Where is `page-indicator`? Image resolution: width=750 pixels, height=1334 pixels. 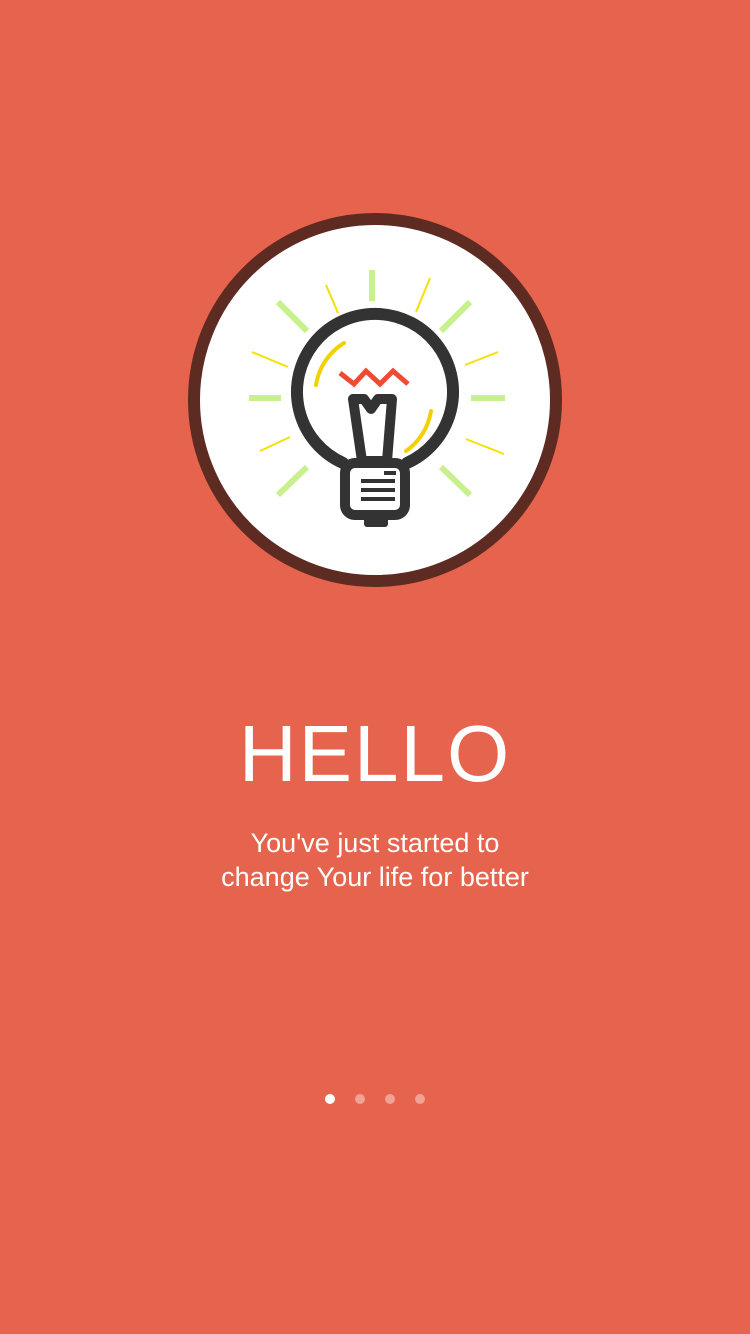
page-indicator is located at coordinates (375, 1099).